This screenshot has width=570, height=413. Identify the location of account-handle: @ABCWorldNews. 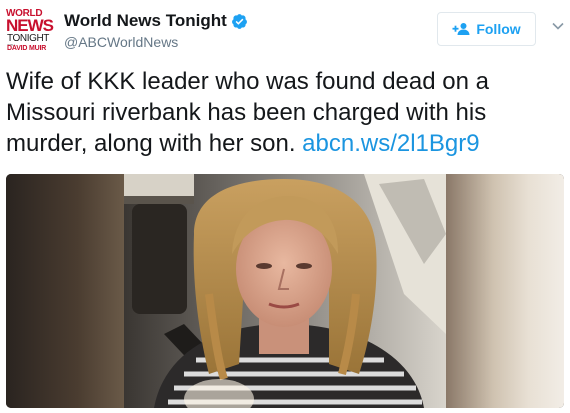
(121, 42).